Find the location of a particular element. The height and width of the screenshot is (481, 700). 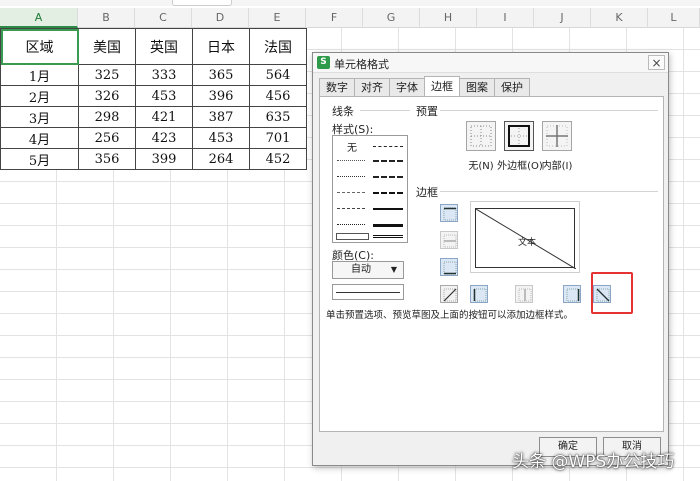

cell: 256 is located at coordinates (107, 138).